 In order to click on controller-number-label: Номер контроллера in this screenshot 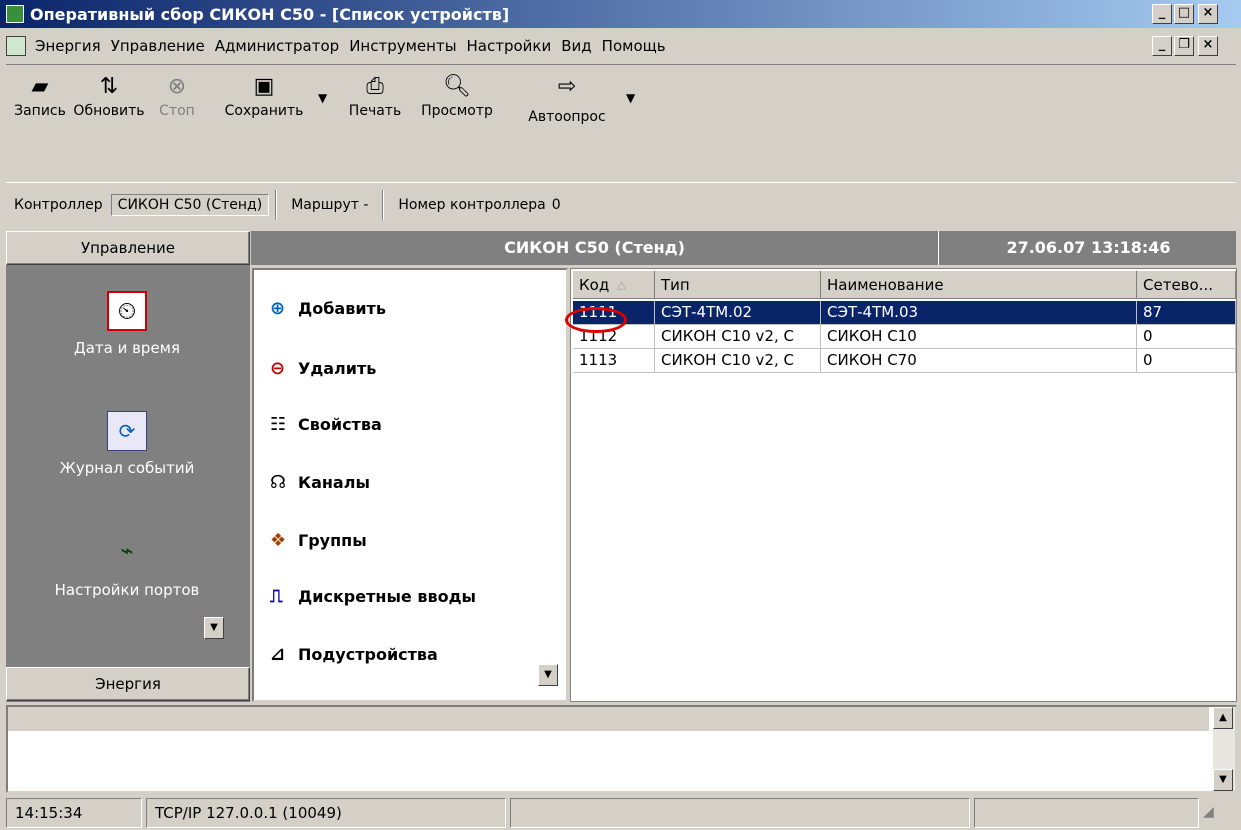, I will do `click(472, 204)`.